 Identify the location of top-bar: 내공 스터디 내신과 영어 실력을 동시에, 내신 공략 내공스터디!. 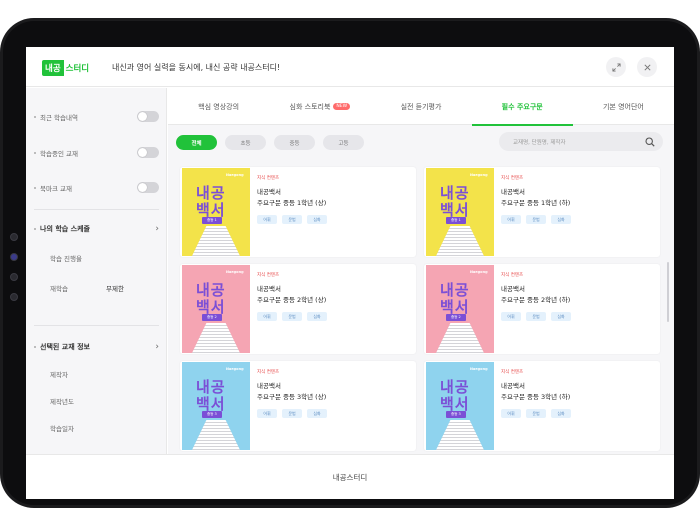
(350, 67).